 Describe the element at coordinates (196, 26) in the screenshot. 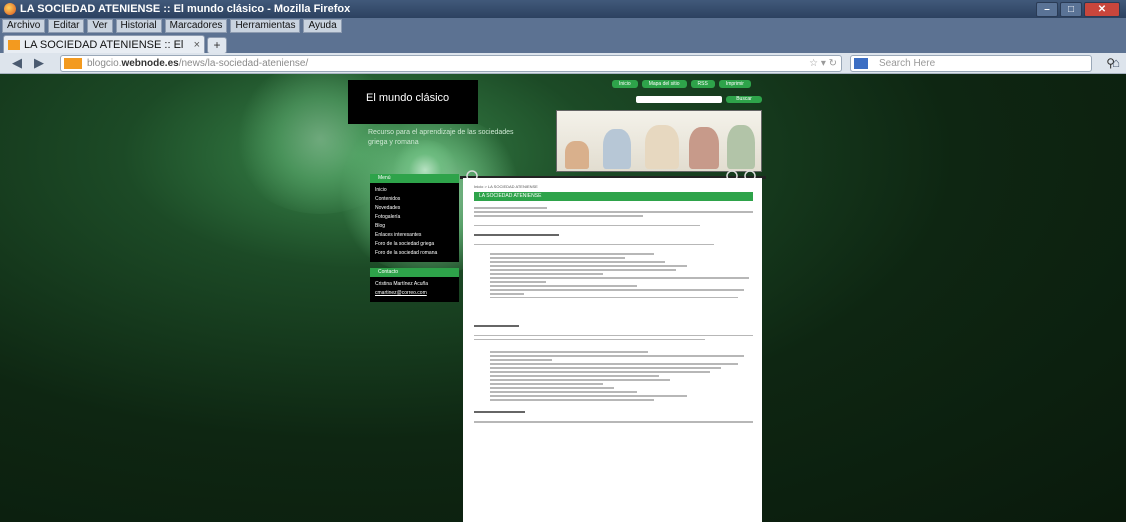

I see `menu-marcadores: Marcadores` at that location.